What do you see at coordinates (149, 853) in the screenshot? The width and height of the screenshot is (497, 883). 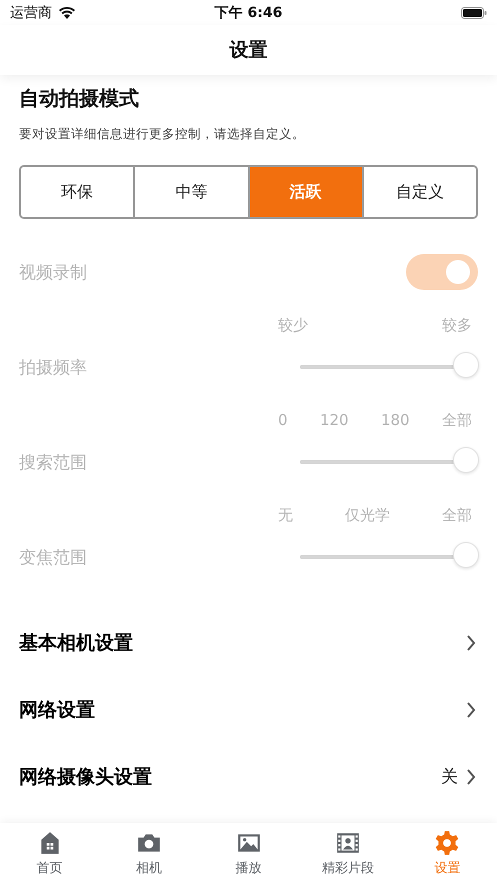 I see `tab-item: 相机` at bounding box center [149, 853].